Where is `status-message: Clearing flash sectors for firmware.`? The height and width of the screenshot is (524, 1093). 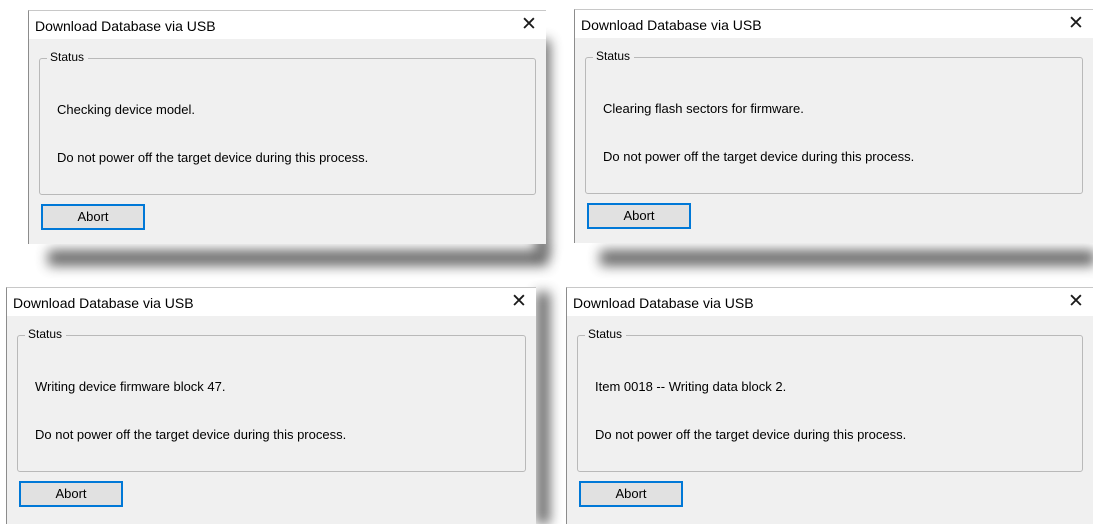
status-message: Clearing flash sectors for firmware. is located at coordinates (703, 108).